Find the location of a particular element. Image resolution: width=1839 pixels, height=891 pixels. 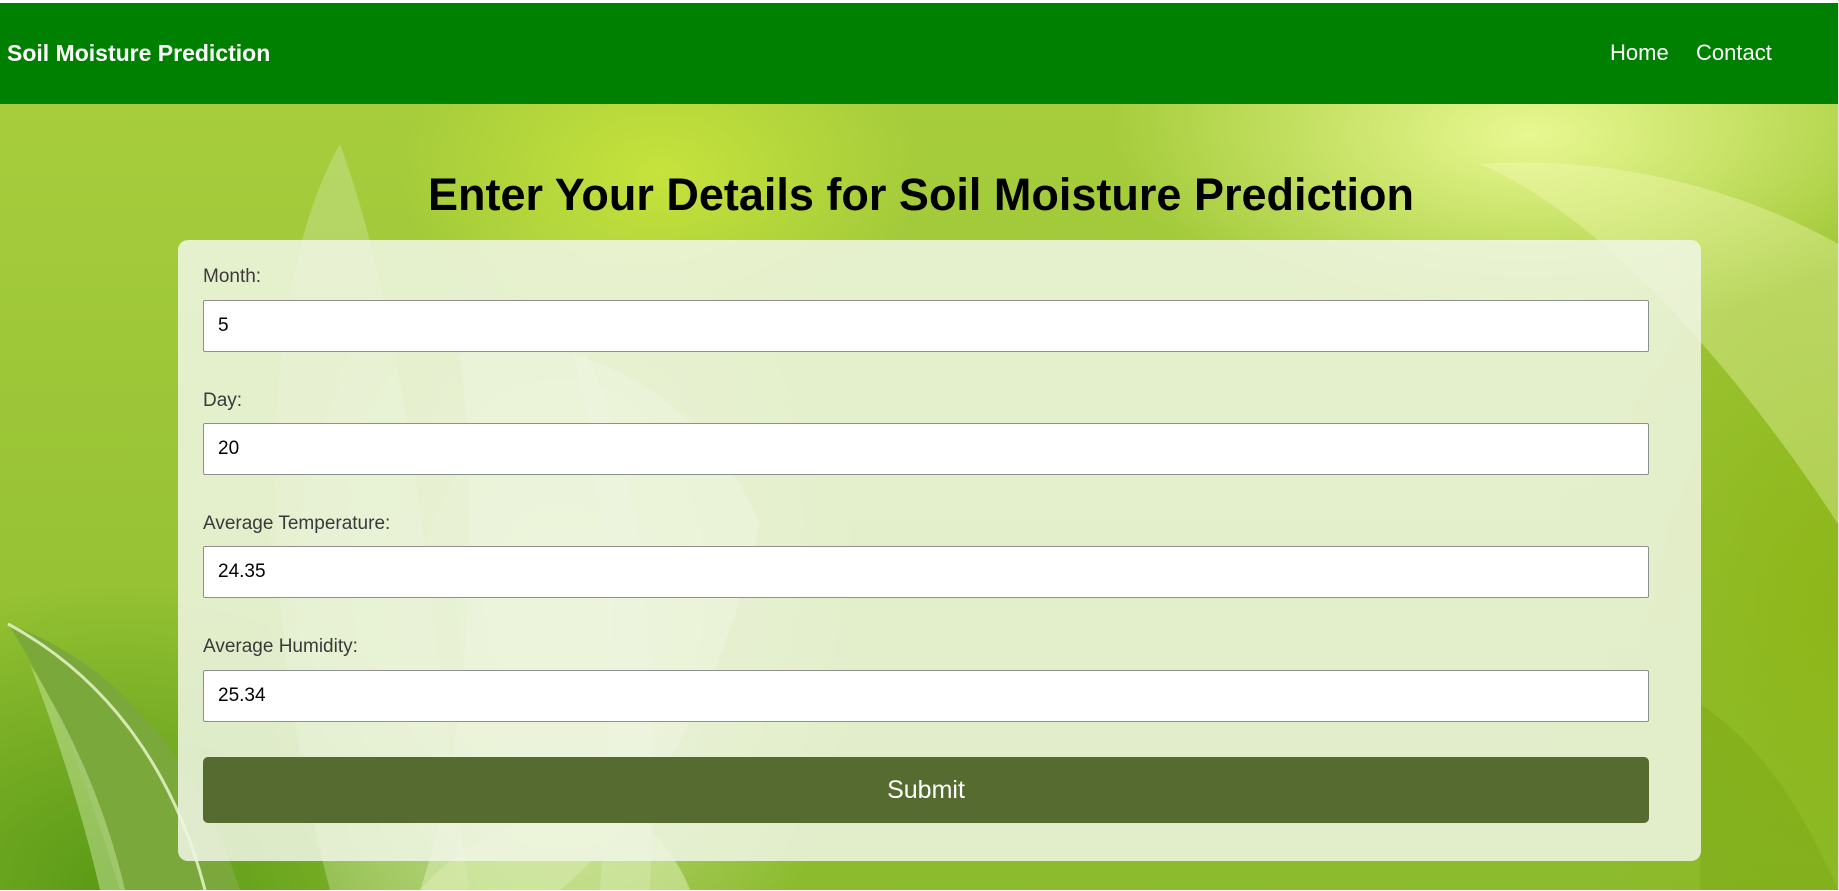

month-input is located at coordinates (926, 326).